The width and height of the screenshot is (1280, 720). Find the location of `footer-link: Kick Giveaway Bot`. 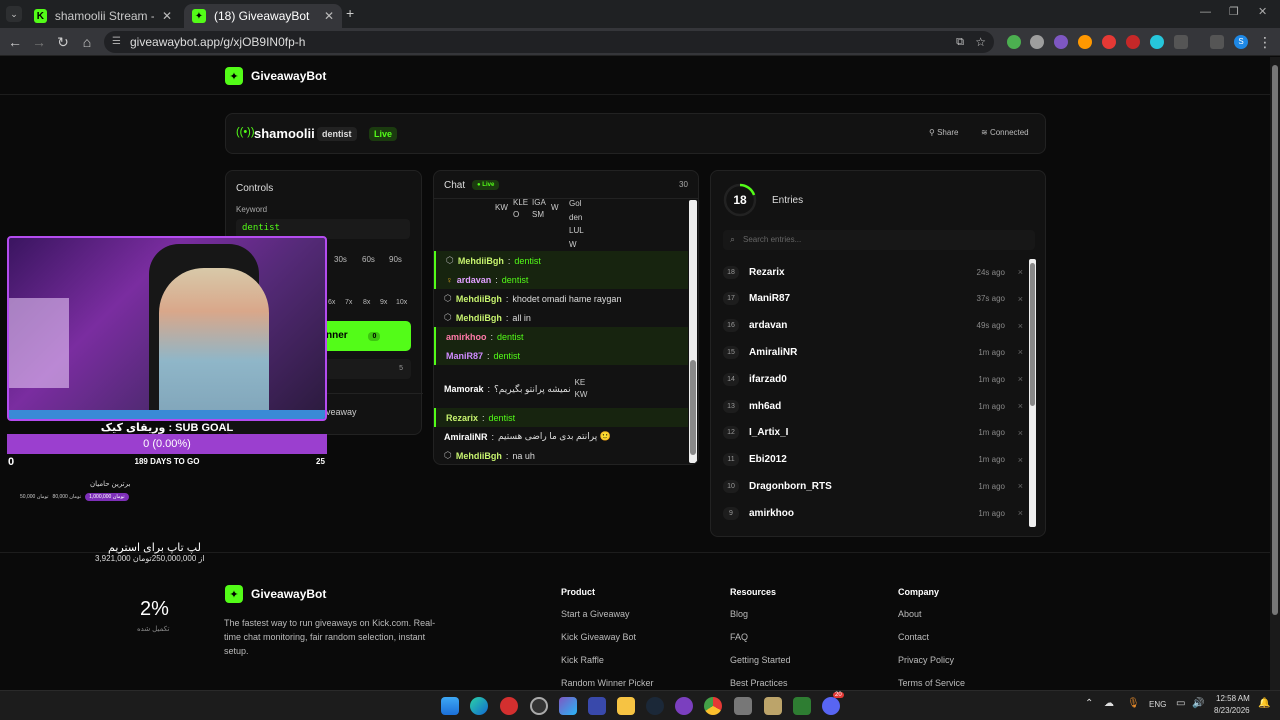

footer-link: Kick Giveaway Bot is located at coordinates (607, 637).